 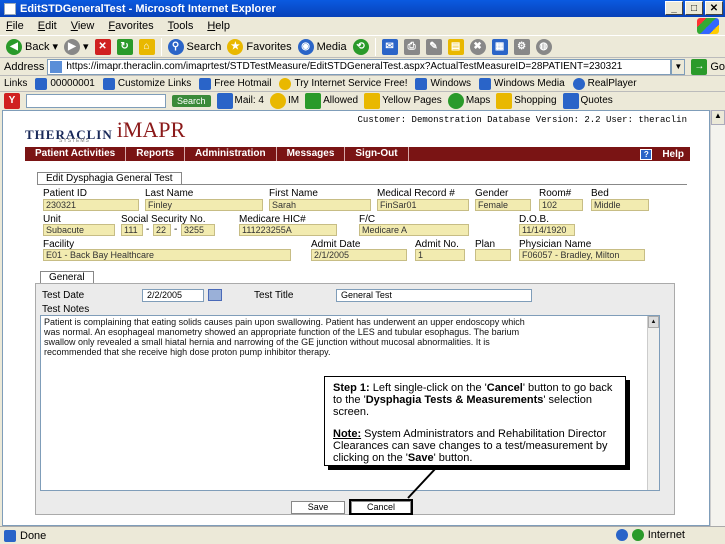 I want to click on ssn-dash: -, so click(x=148, y=229).